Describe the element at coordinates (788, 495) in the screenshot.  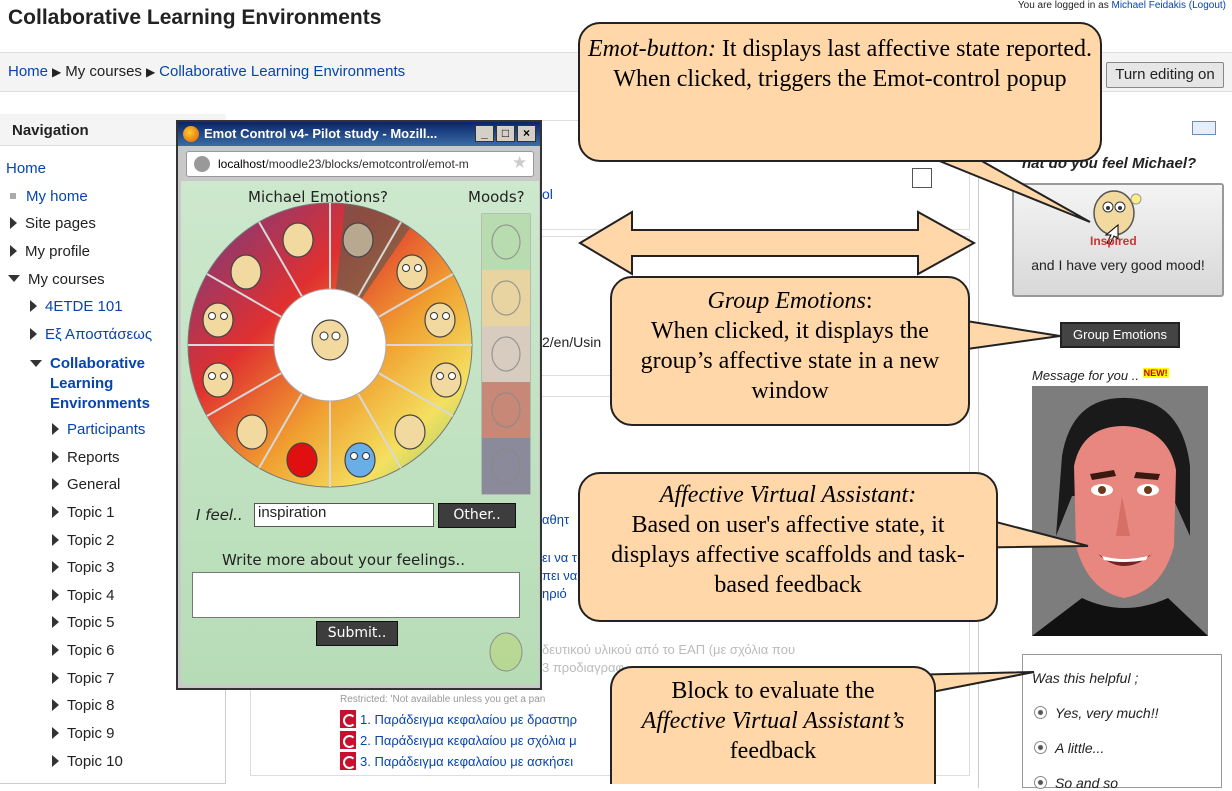
I see `callout-ava-title: Affective Virtual Assistant:` at that location.